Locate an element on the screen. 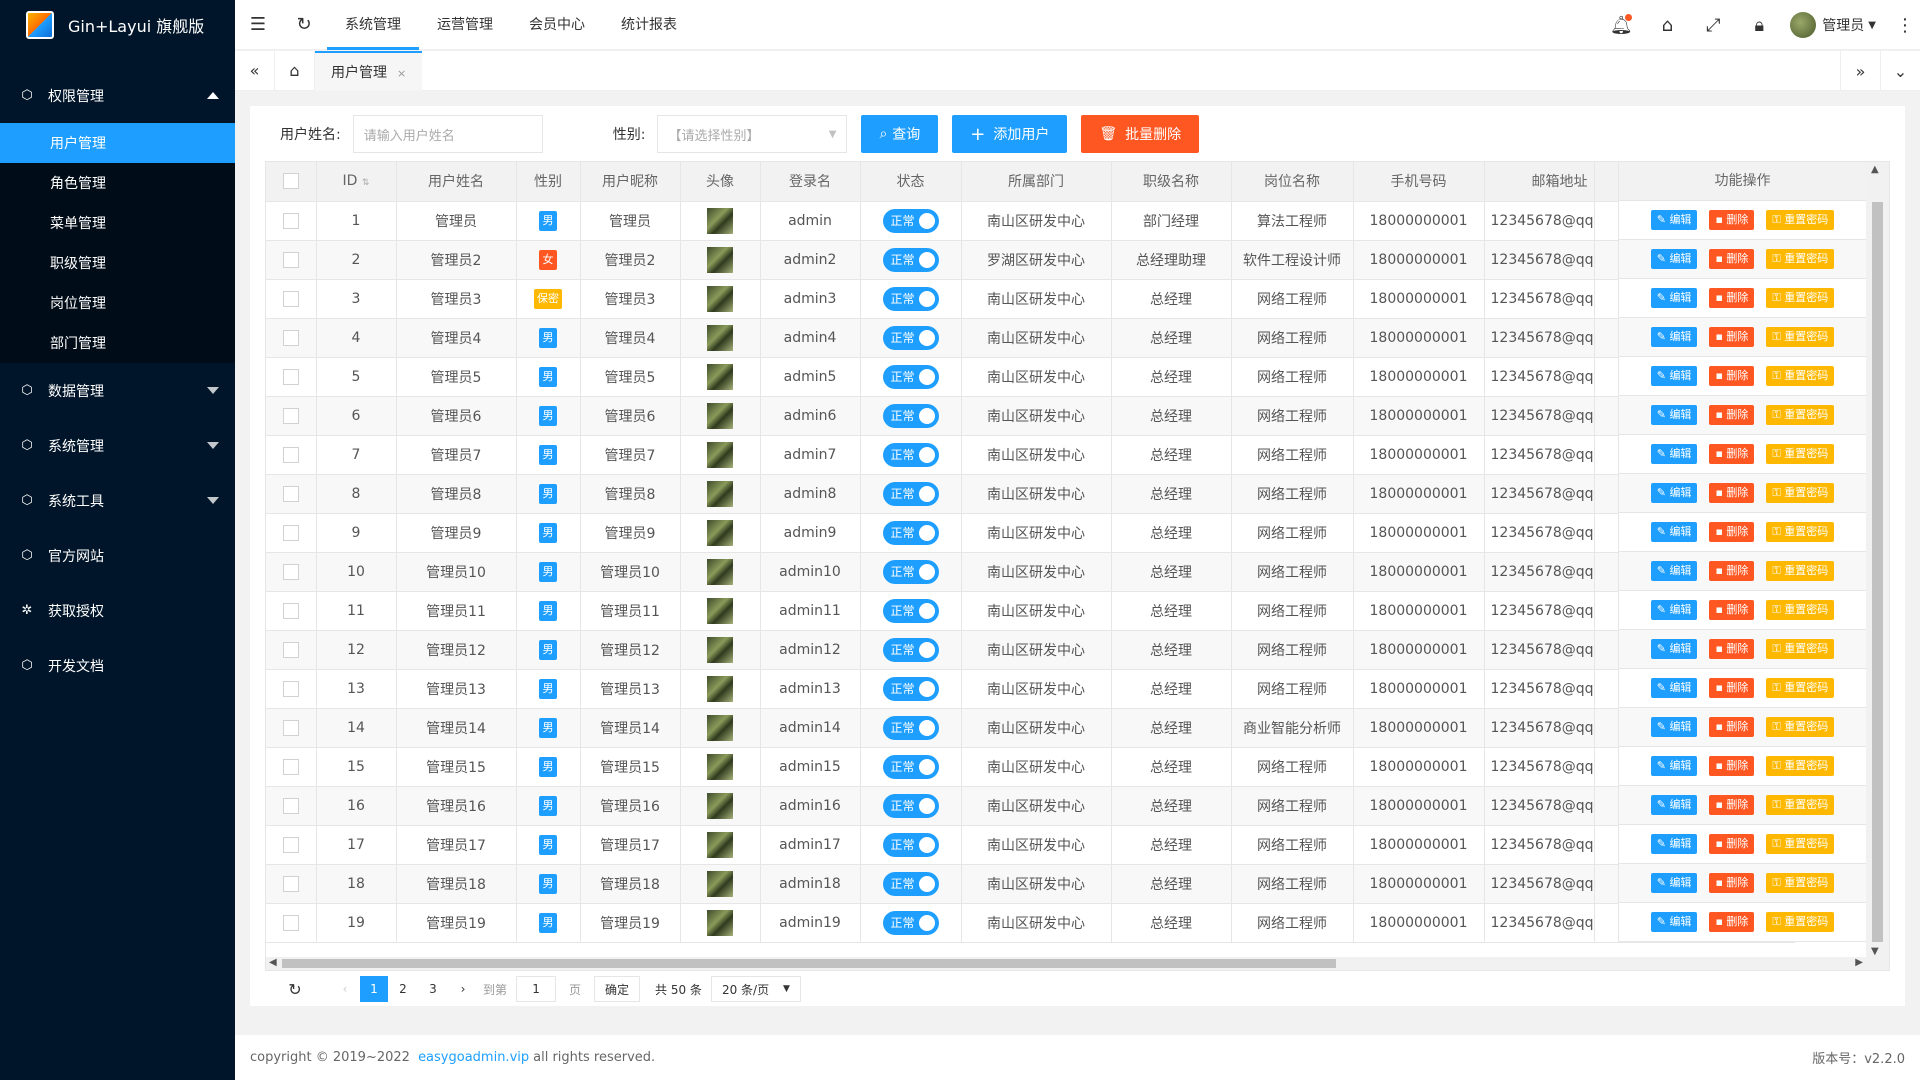 Image resolution: width=1920 pixels, height=1080 pixels. sidebar-item-levels: 职级管理 is located at coordinates (117, 263).